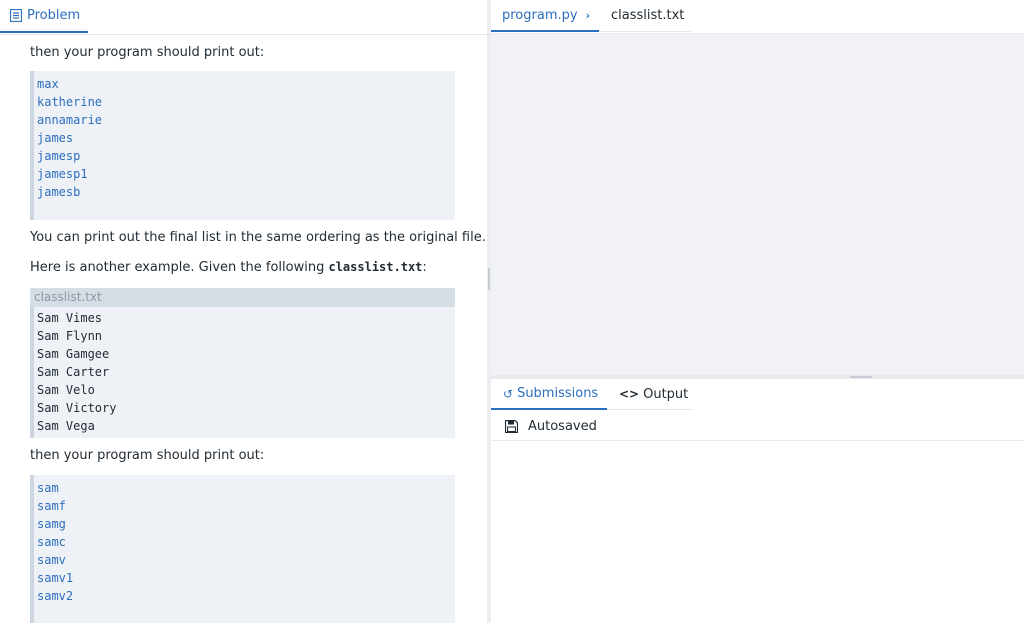 This screenshot has width=1024, height=623. I want to click on tab-output-label: Output, so click(666, 394).